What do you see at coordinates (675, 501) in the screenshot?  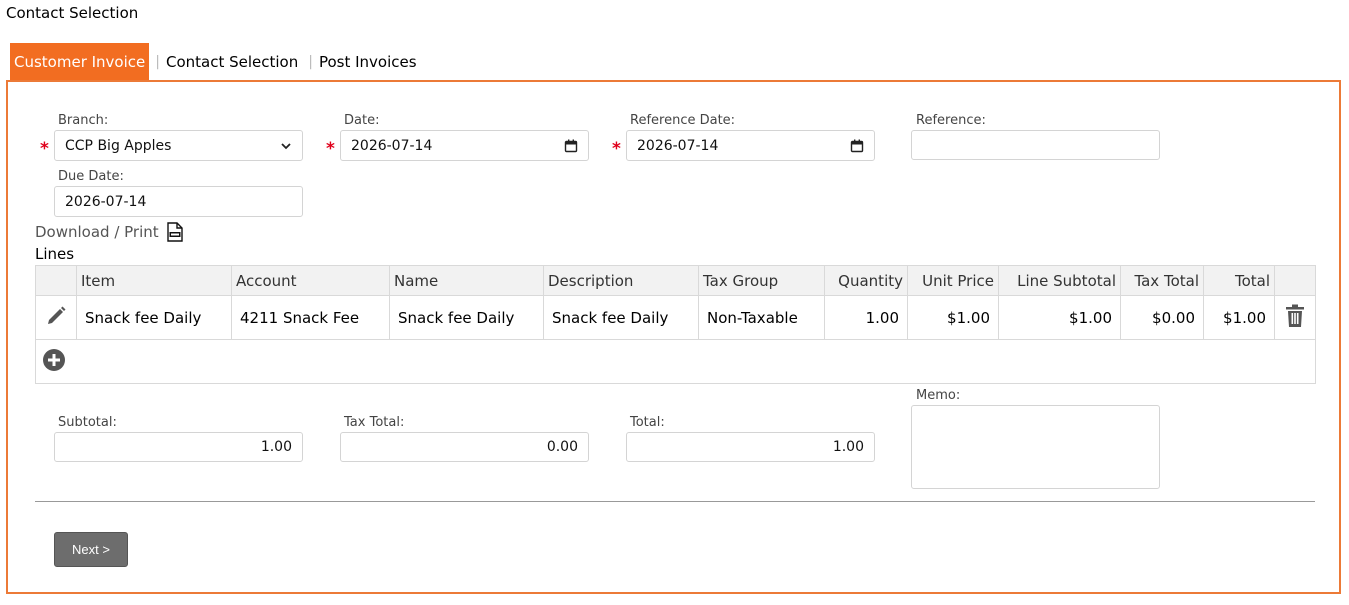 I see `divider` at bounding box center [675, 501].